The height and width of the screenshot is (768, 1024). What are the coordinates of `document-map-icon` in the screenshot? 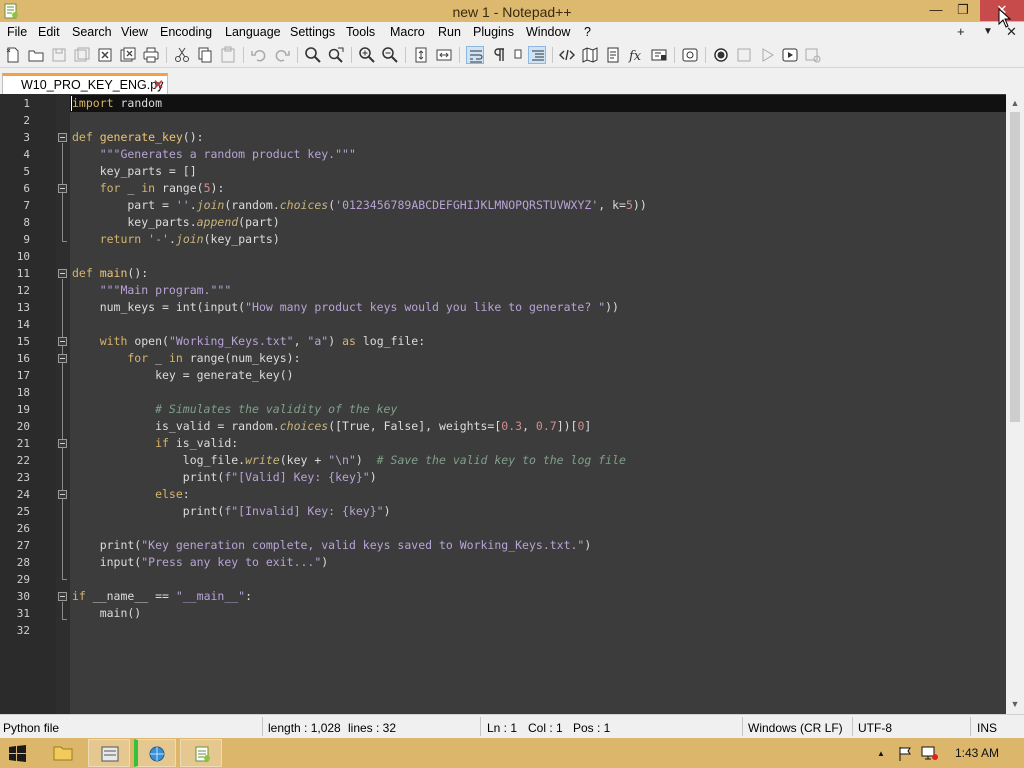 It's located at (537, 55).